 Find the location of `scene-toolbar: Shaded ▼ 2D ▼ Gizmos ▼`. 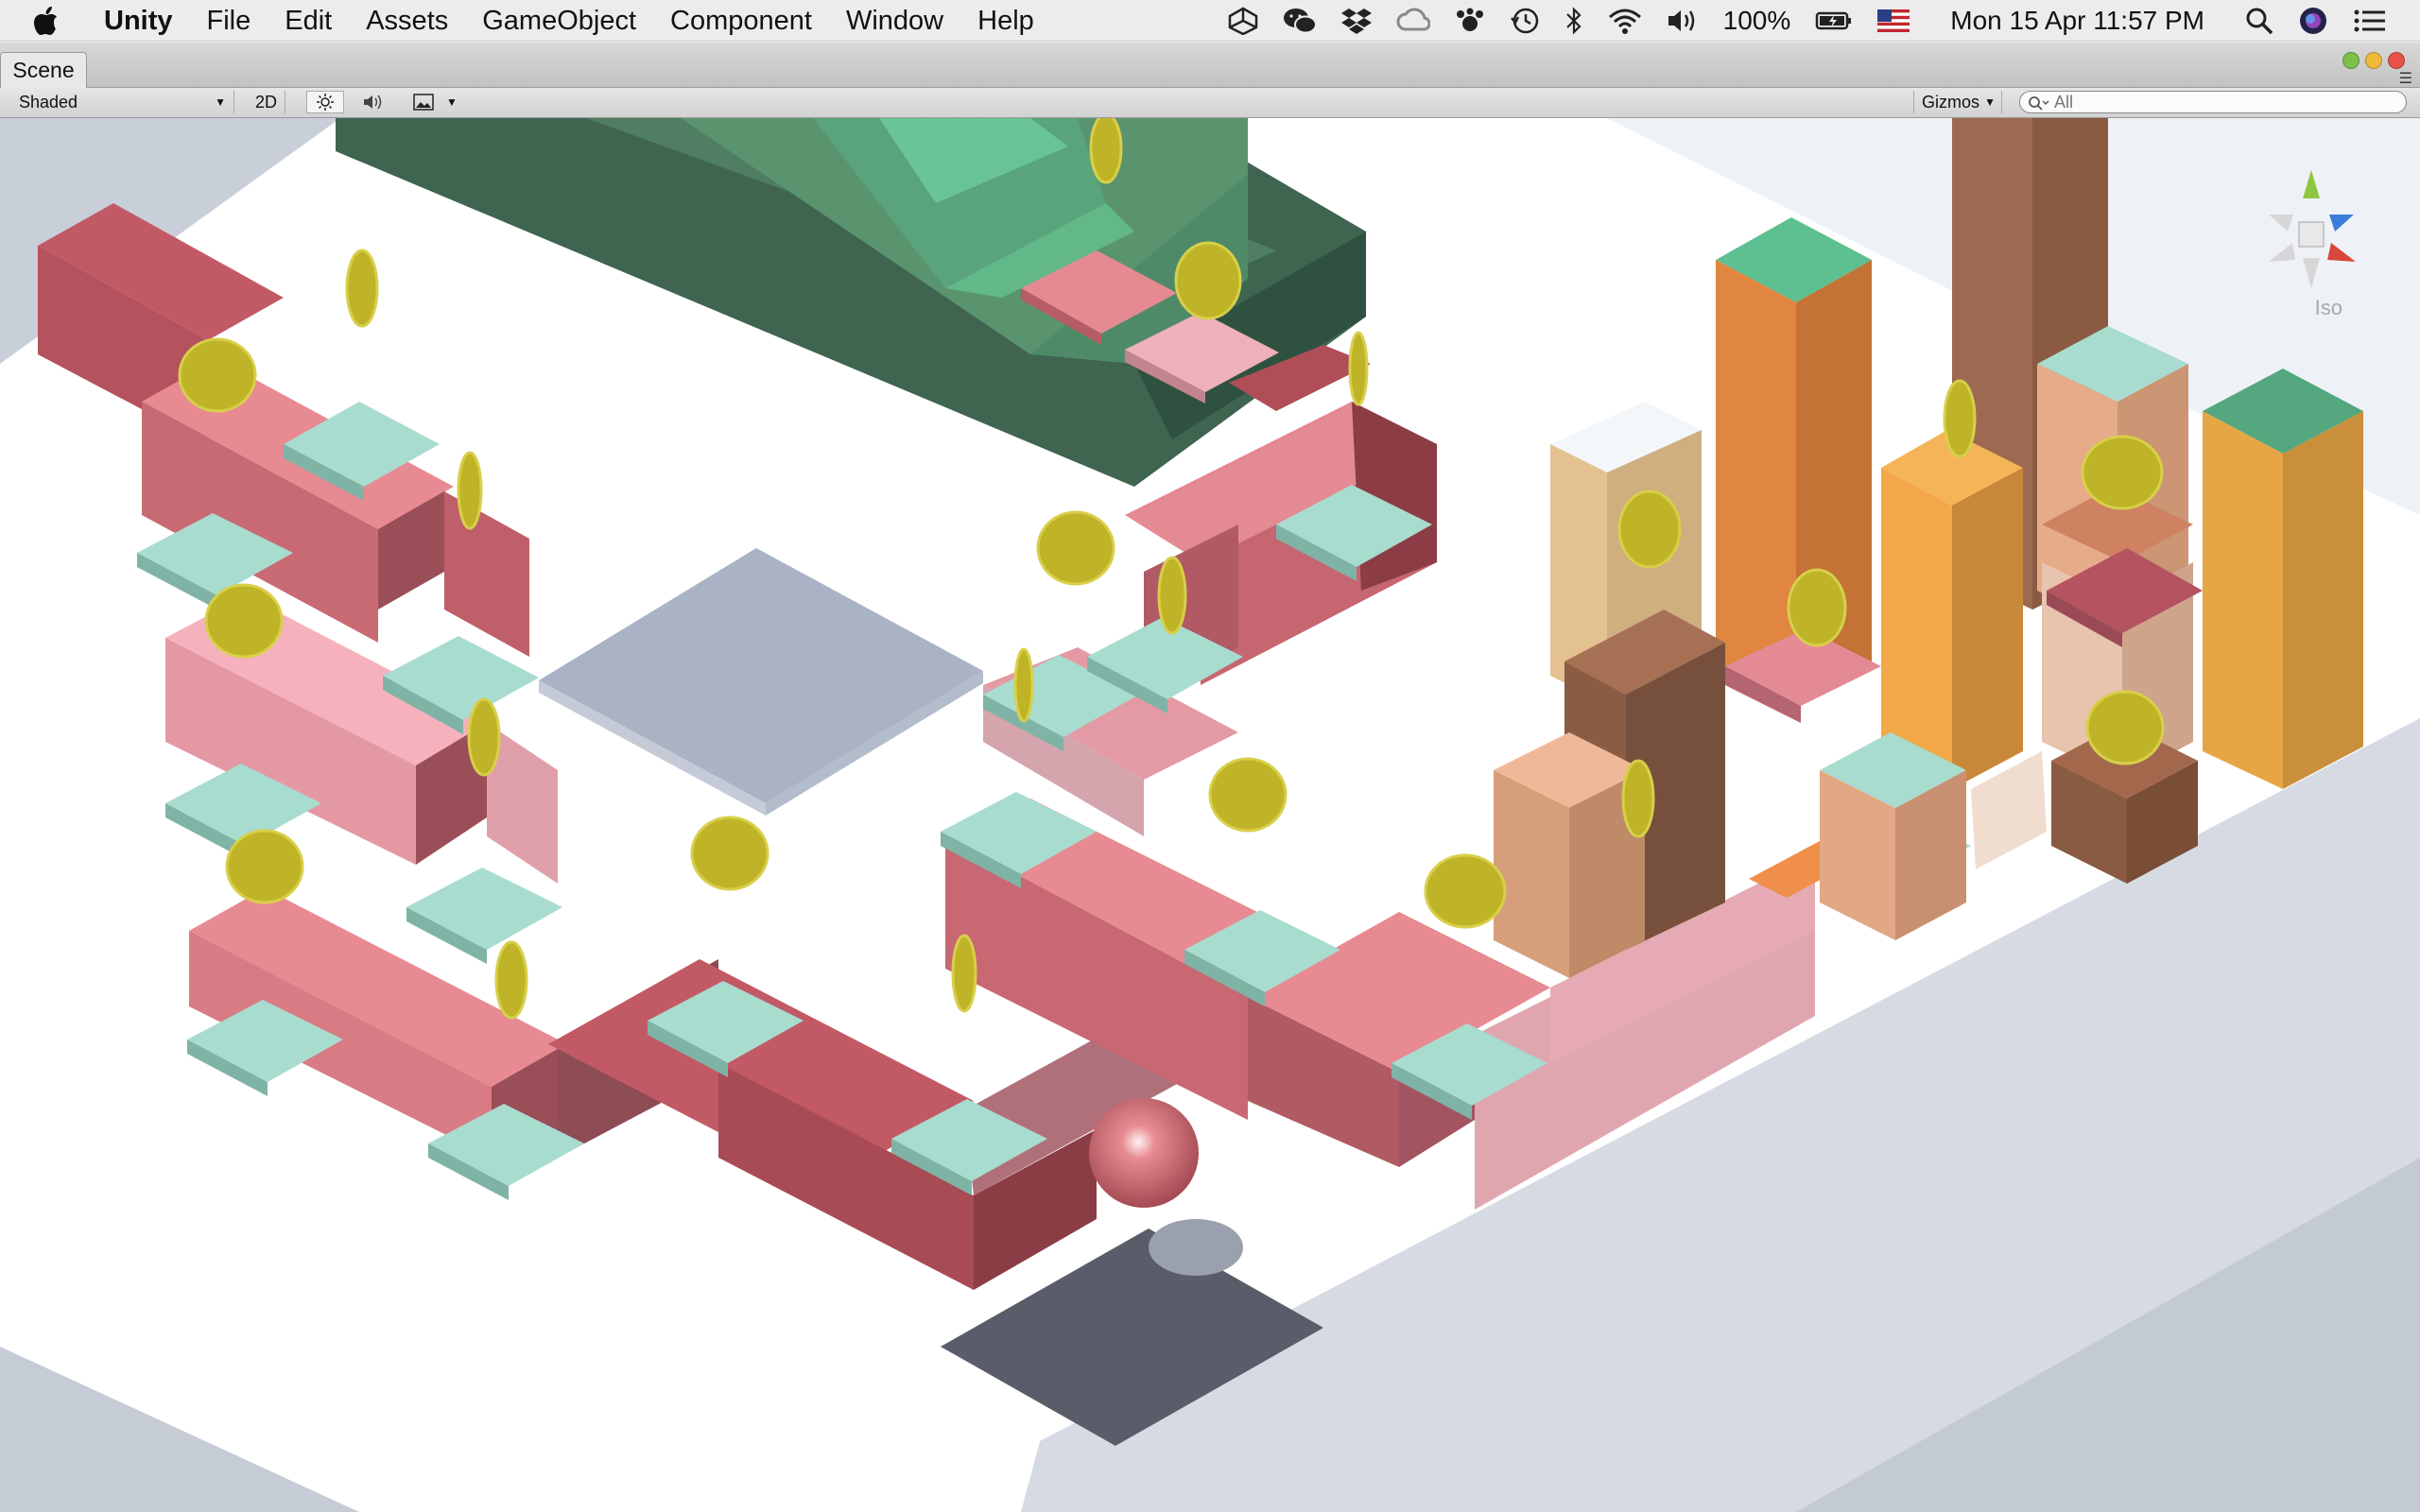

scene-toolbar: Shaded ▼ 2D ▼ Gizmos ▼ is located at coordinates (1210, 103).